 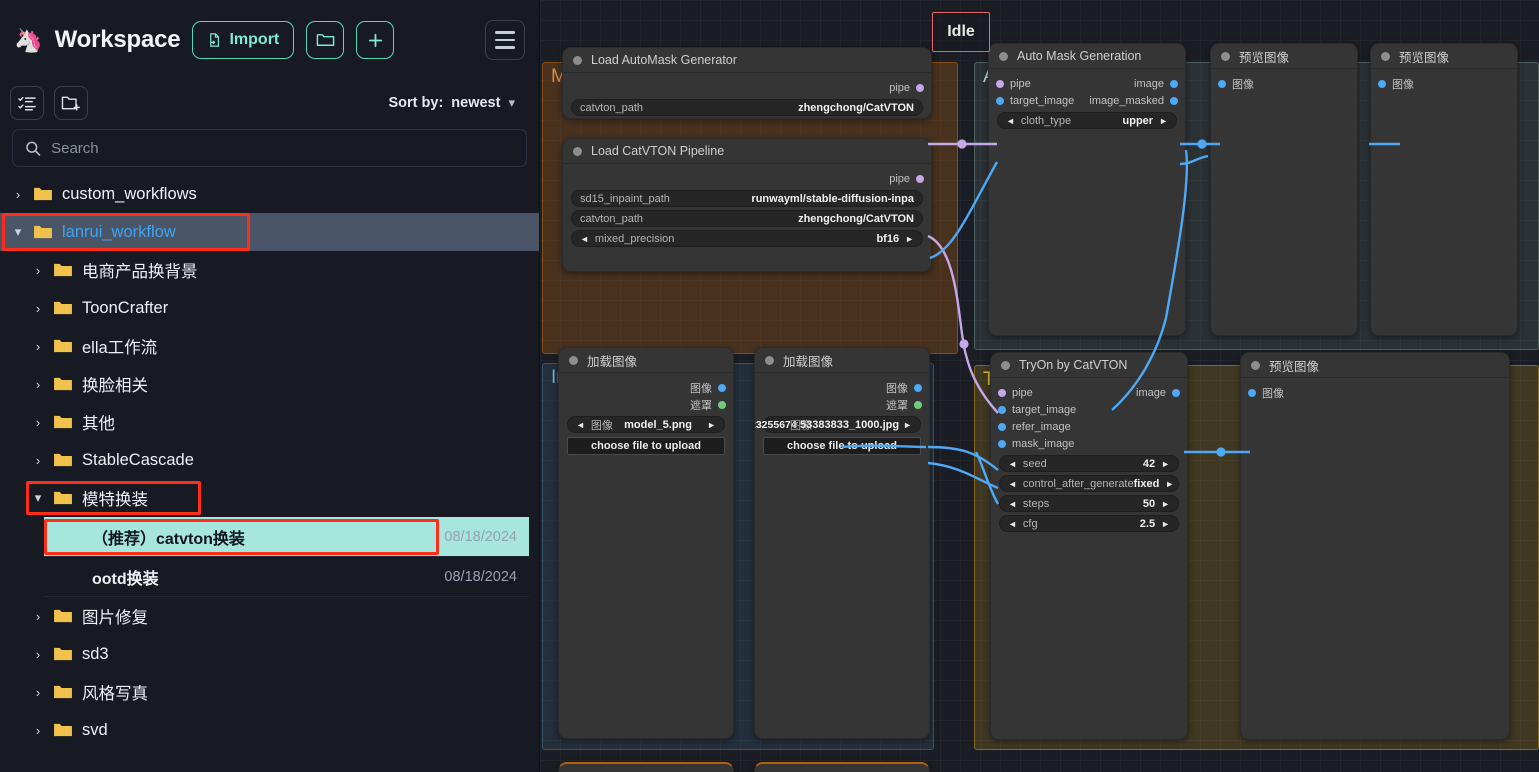 What do you see at coordinates (1089, 365) in the screenshot?
I see `node-header: TryOn by CatVTON` at bounding box center [1089, 365].